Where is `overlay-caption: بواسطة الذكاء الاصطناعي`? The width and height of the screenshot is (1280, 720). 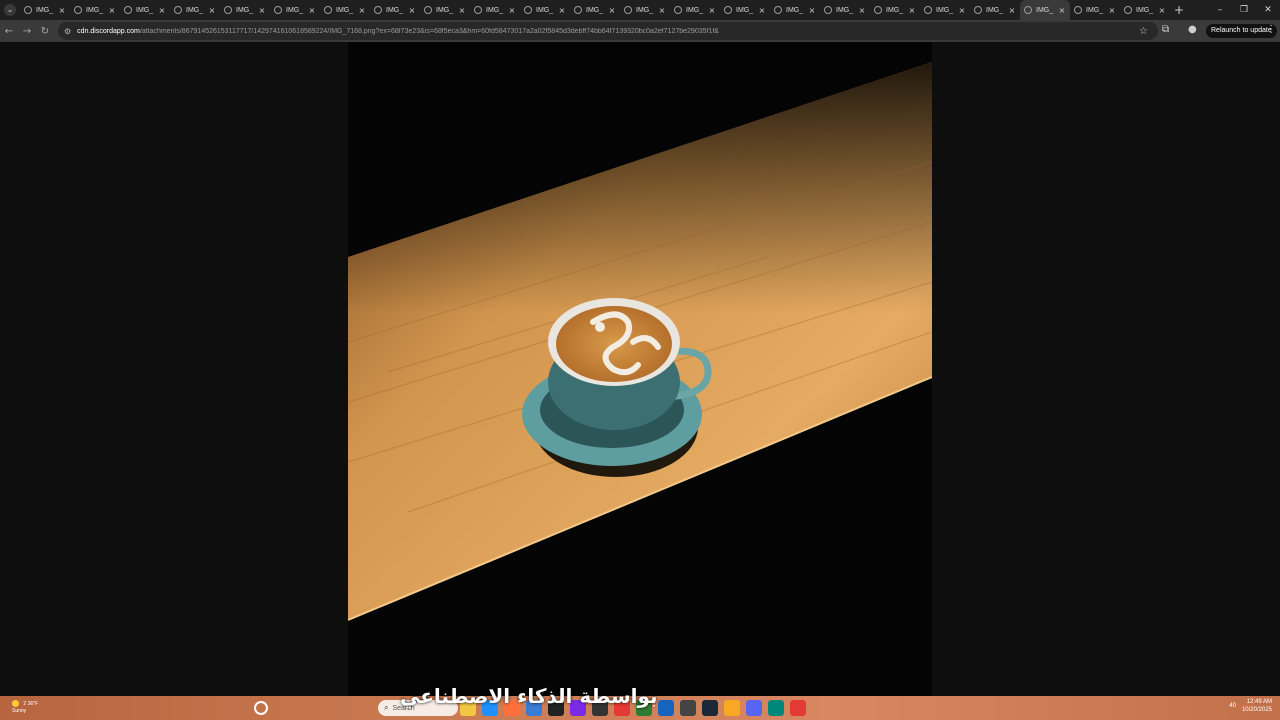 overlay-caption: بواسطة الذكاء الاصطناعي is located at coordinates (529, 696).